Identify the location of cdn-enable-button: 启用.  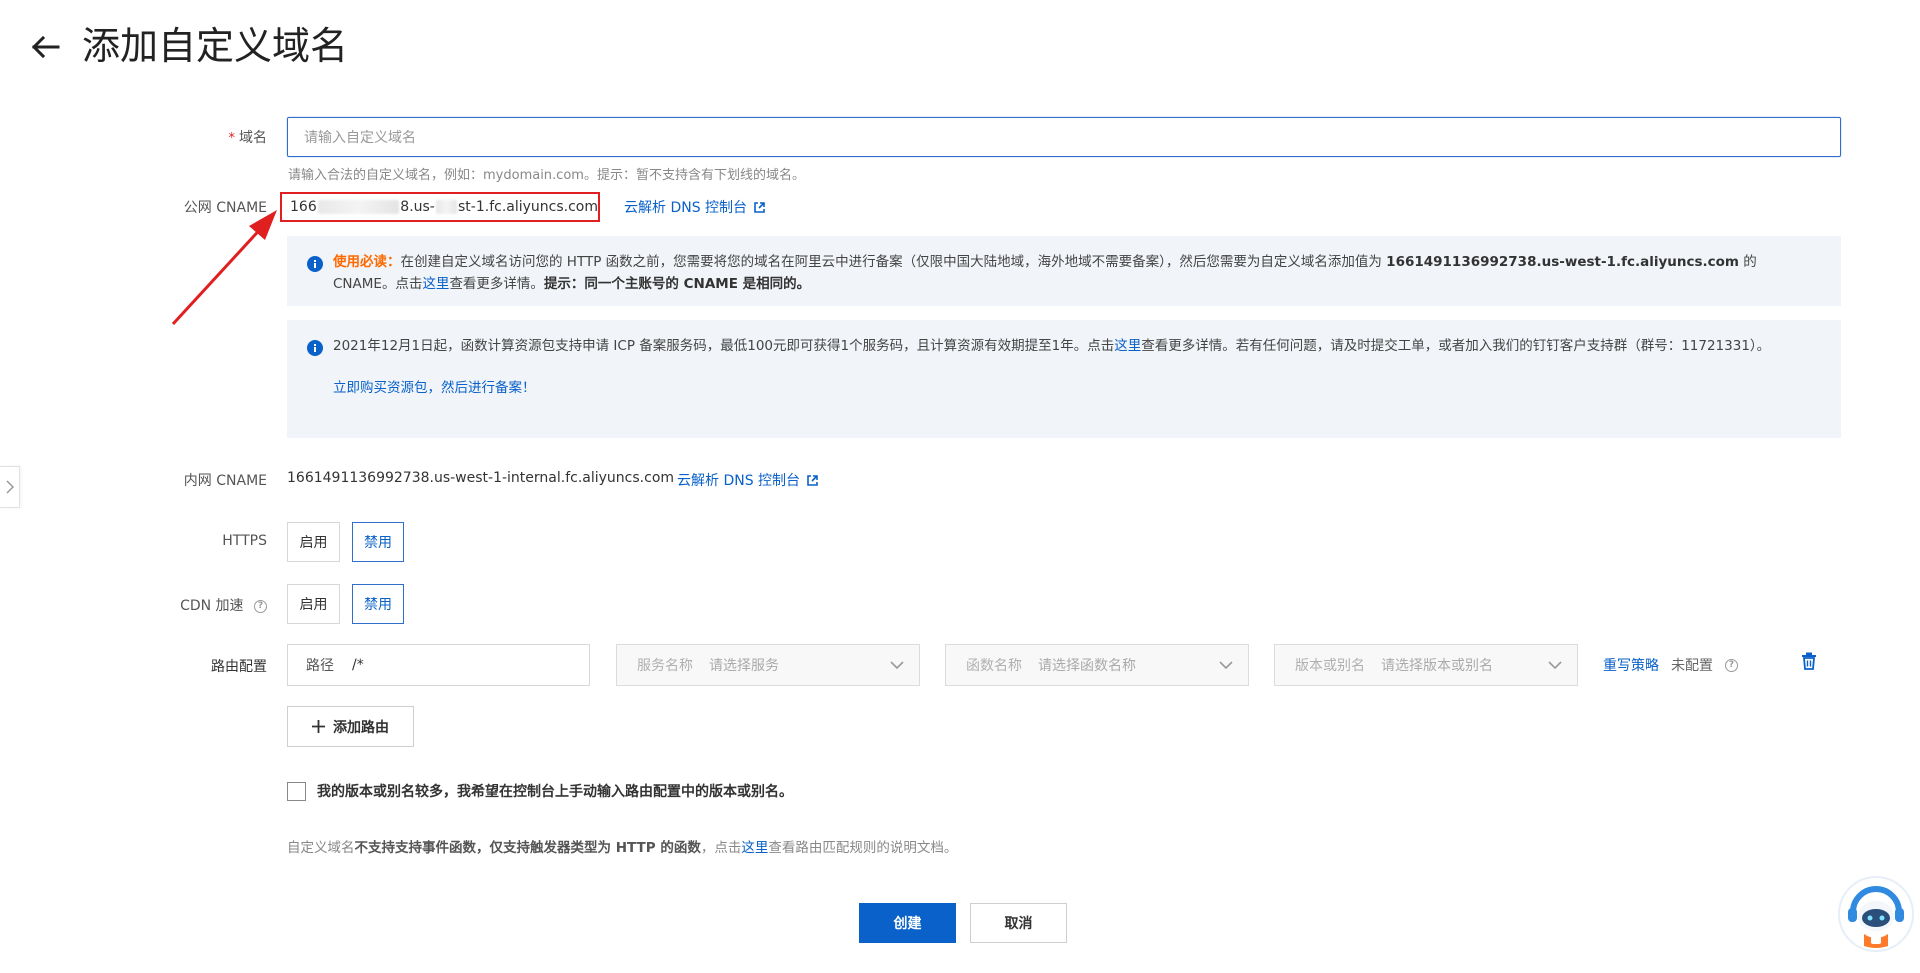
(313, 604).